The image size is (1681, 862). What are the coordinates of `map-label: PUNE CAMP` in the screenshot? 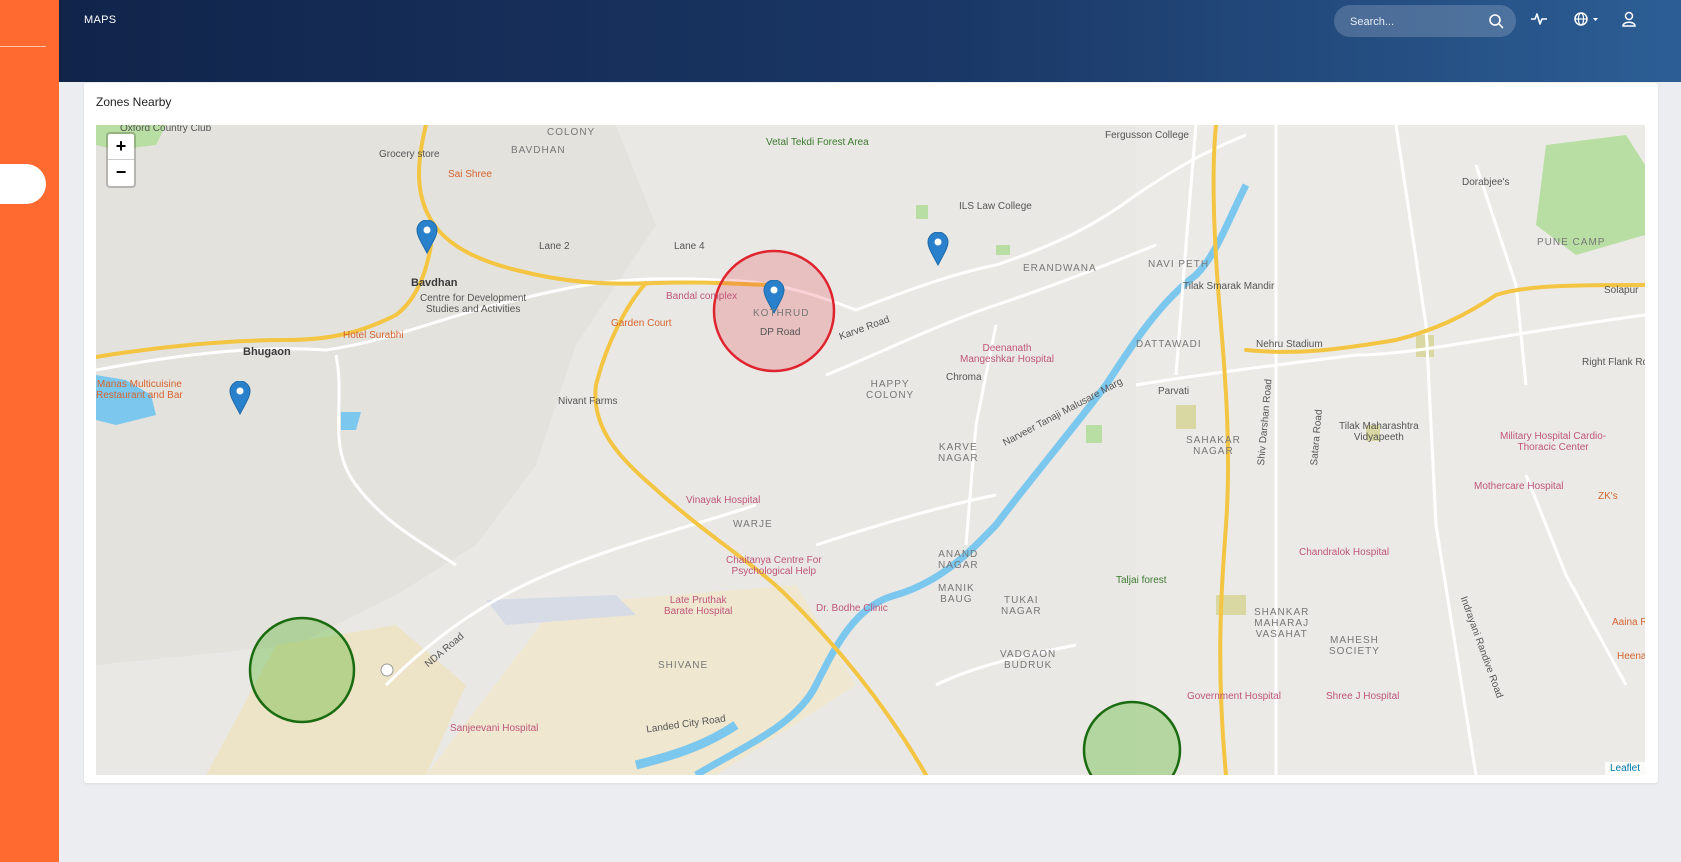 It's located at (1571, 242).